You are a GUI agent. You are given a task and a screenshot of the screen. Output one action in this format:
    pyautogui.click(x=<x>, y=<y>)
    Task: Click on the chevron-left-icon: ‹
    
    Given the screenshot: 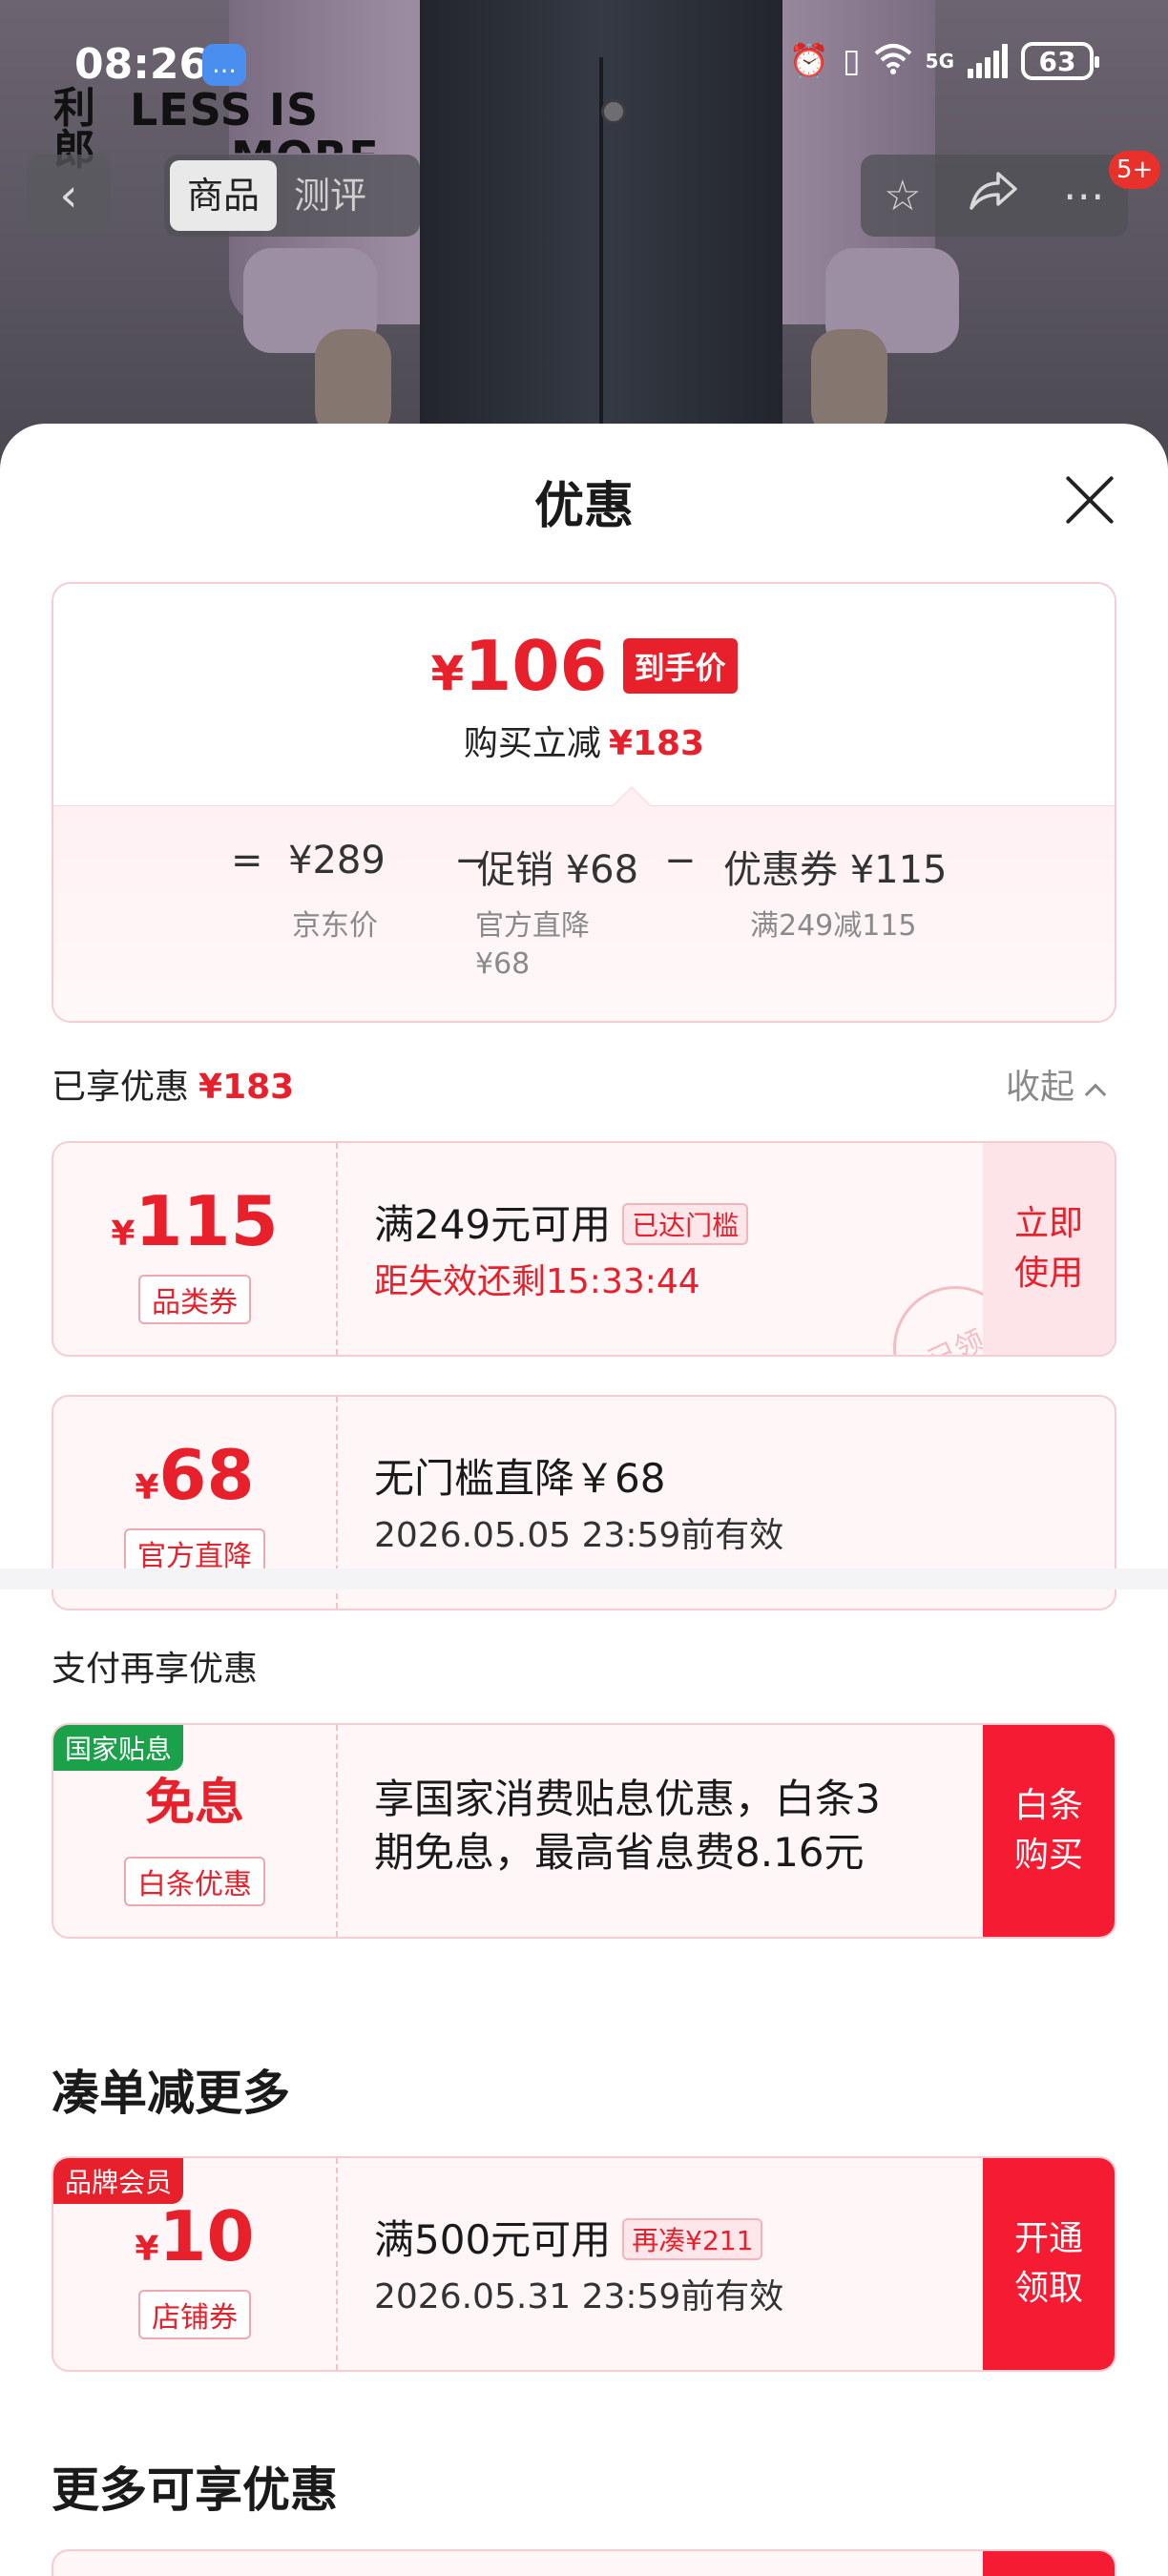 What is the action you would take?
    pyautogui.click(x=68, y=195)
    